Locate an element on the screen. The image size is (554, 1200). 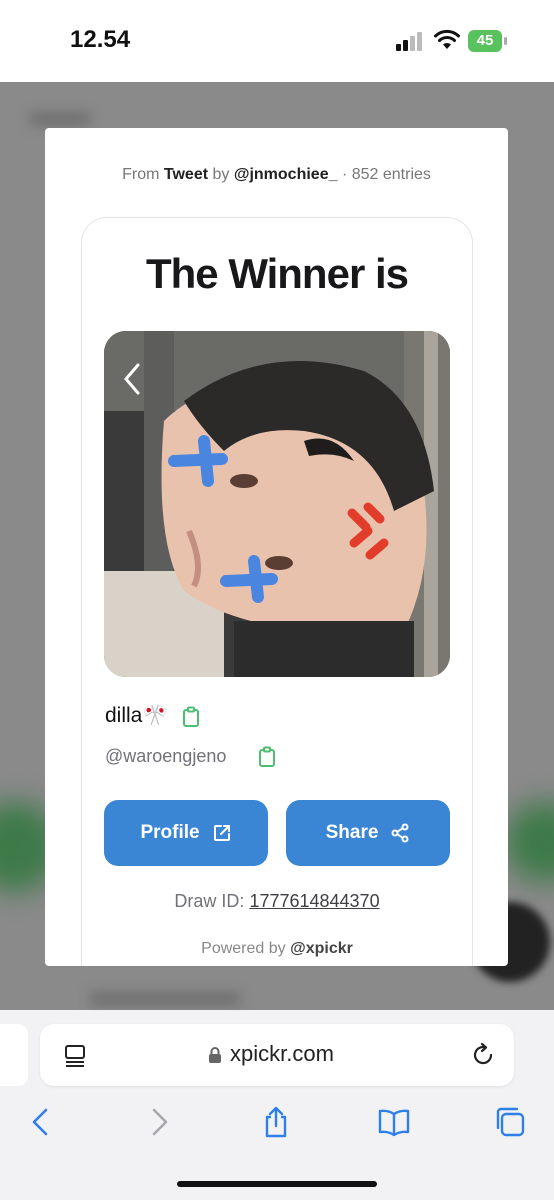
reload-icon is located at coordinates (483, 1055).